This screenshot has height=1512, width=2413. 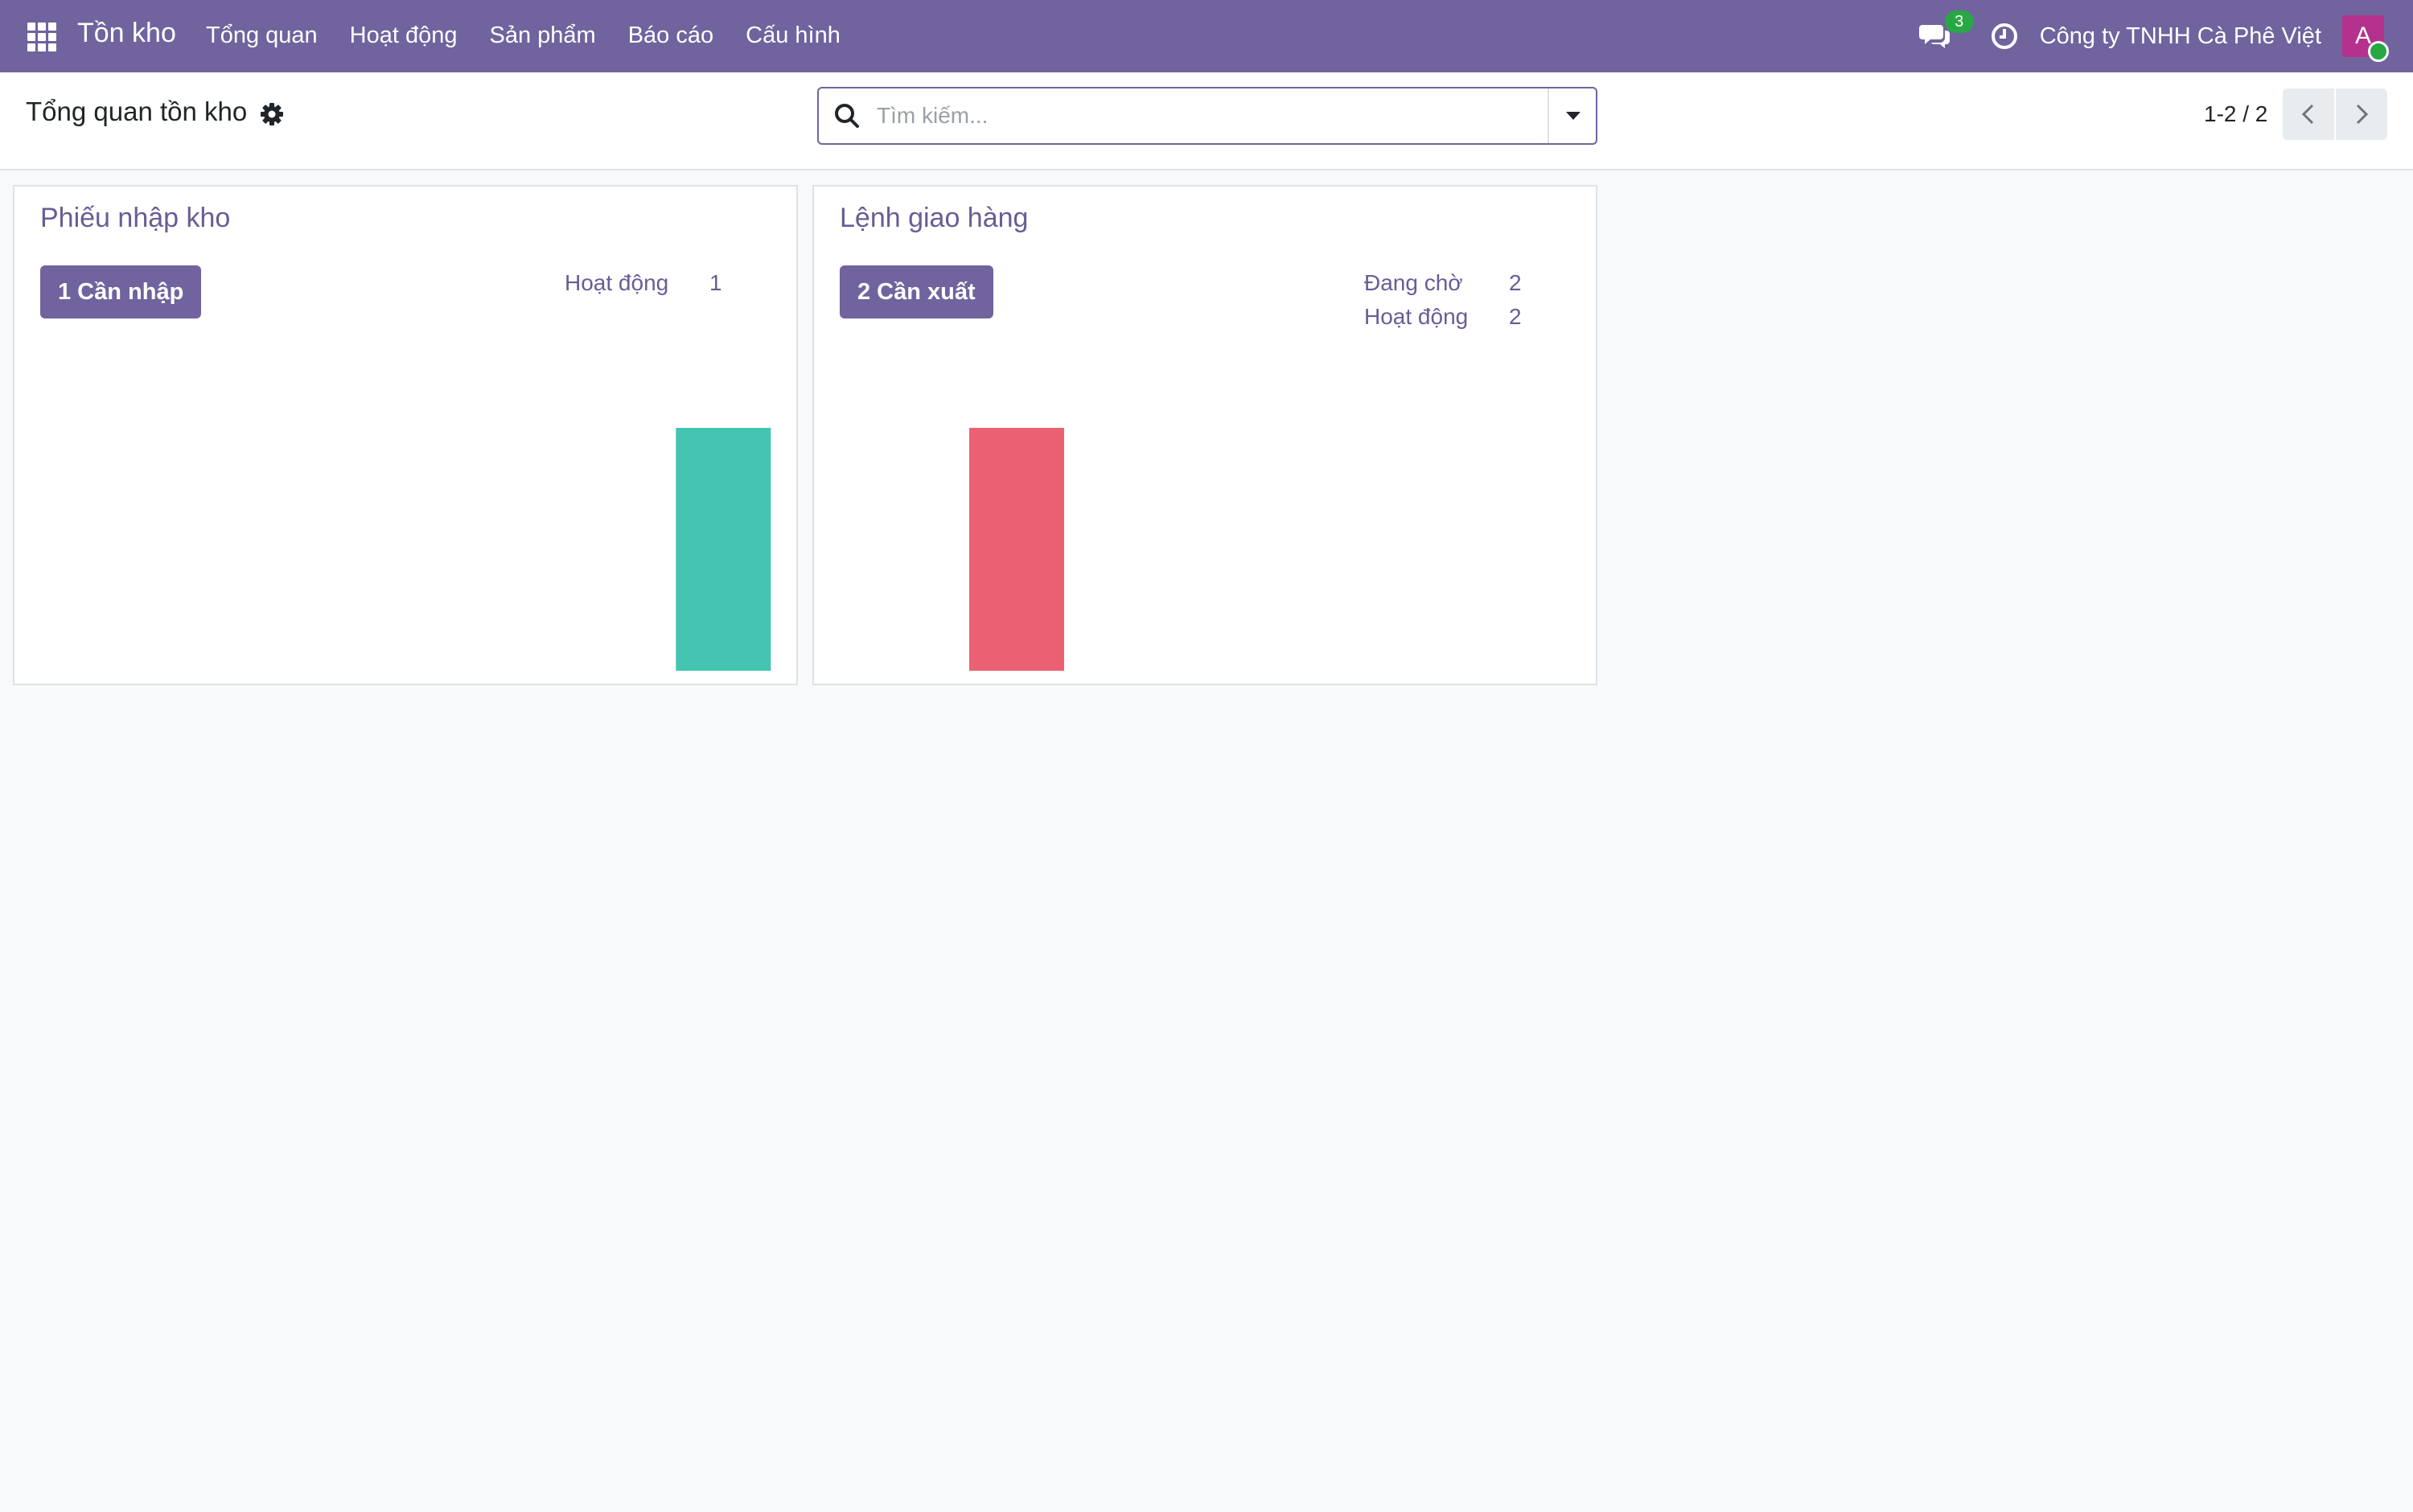 What do you see at coordinates (405, 435) in the screenshot?
I see `kanban-card-receipts: Phiếu nhập kho 1 Cần nhập Hoạt động 1` at bounding box center [405, 435].